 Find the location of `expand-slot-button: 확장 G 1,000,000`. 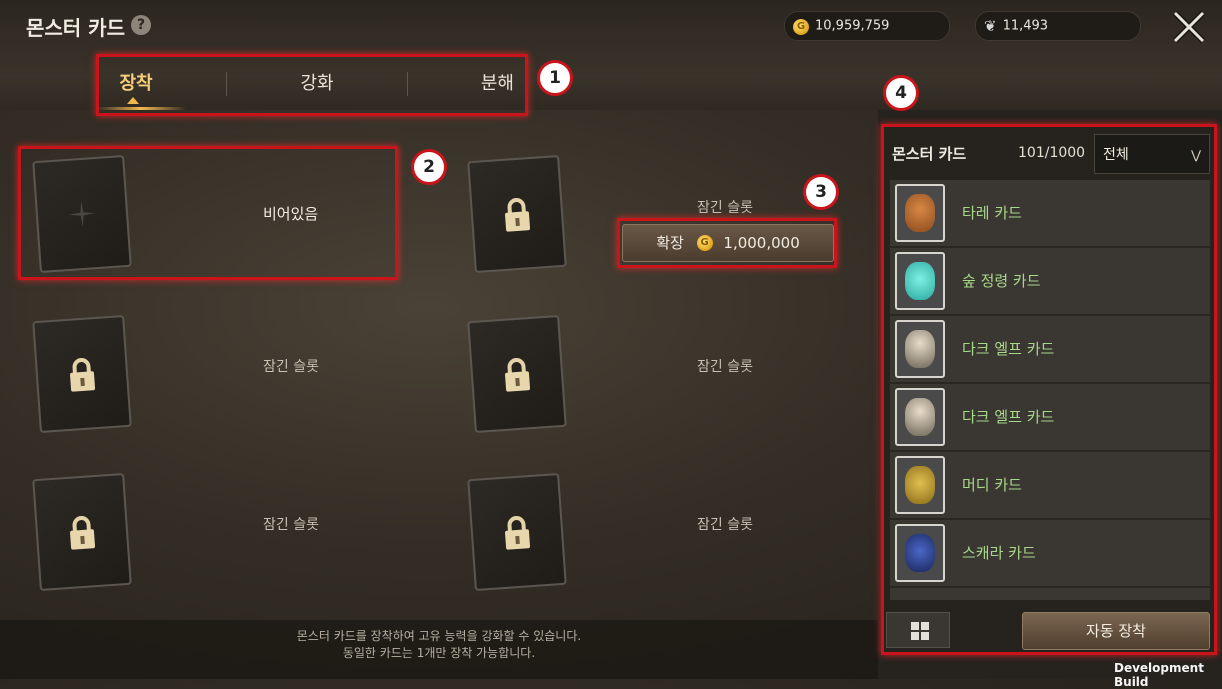

expand-slot-button: 확장 G 1,000,000 is located at coordinates (728, 243).